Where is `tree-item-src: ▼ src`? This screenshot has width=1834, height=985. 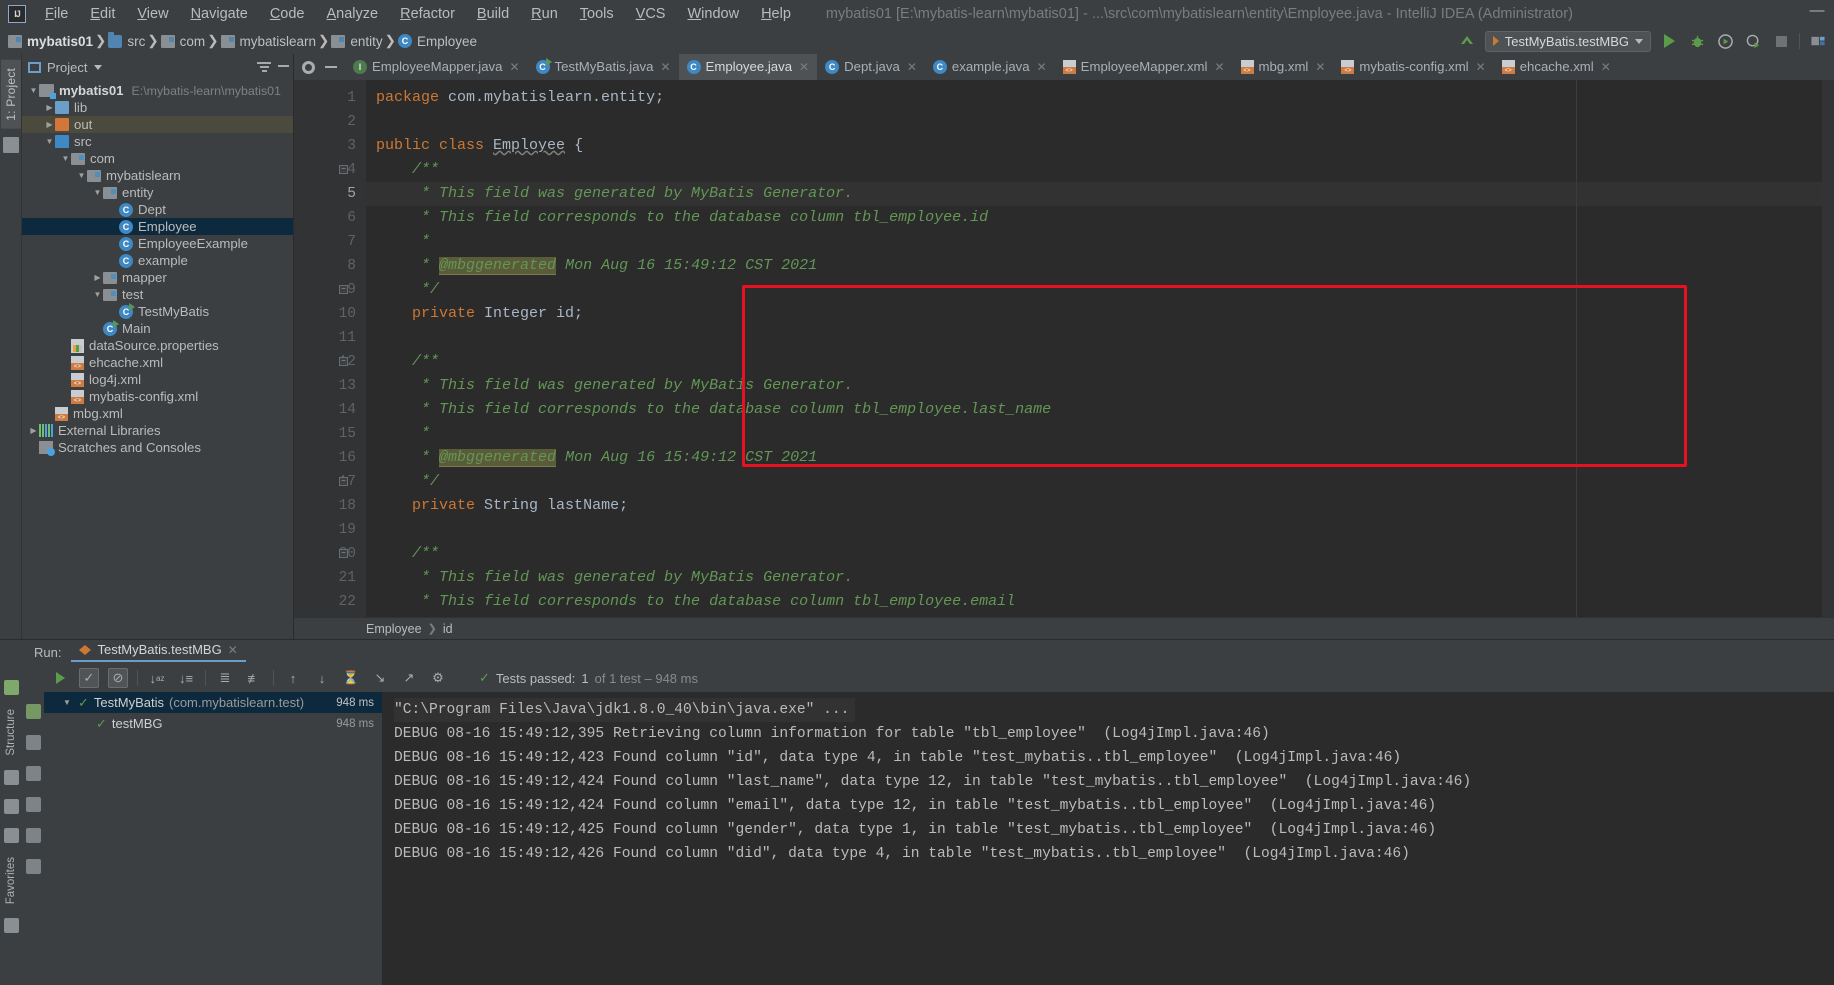 tree-item-src: ▼ src is located at coordinates (157, 141).